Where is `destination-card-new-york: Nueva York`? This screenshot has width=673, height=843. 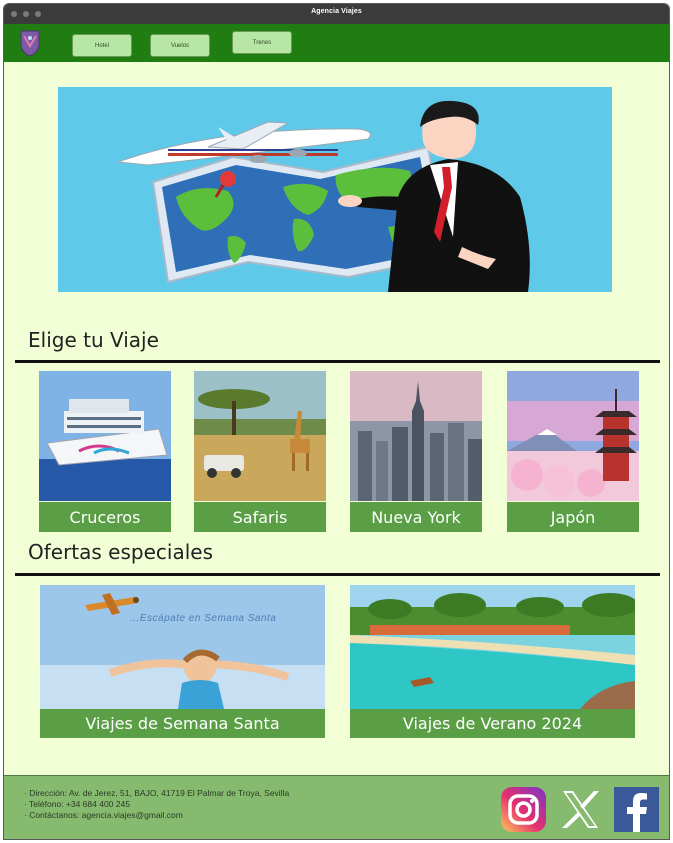 destination-card-new-york: Nueva York is located at coordinates (416, 451).